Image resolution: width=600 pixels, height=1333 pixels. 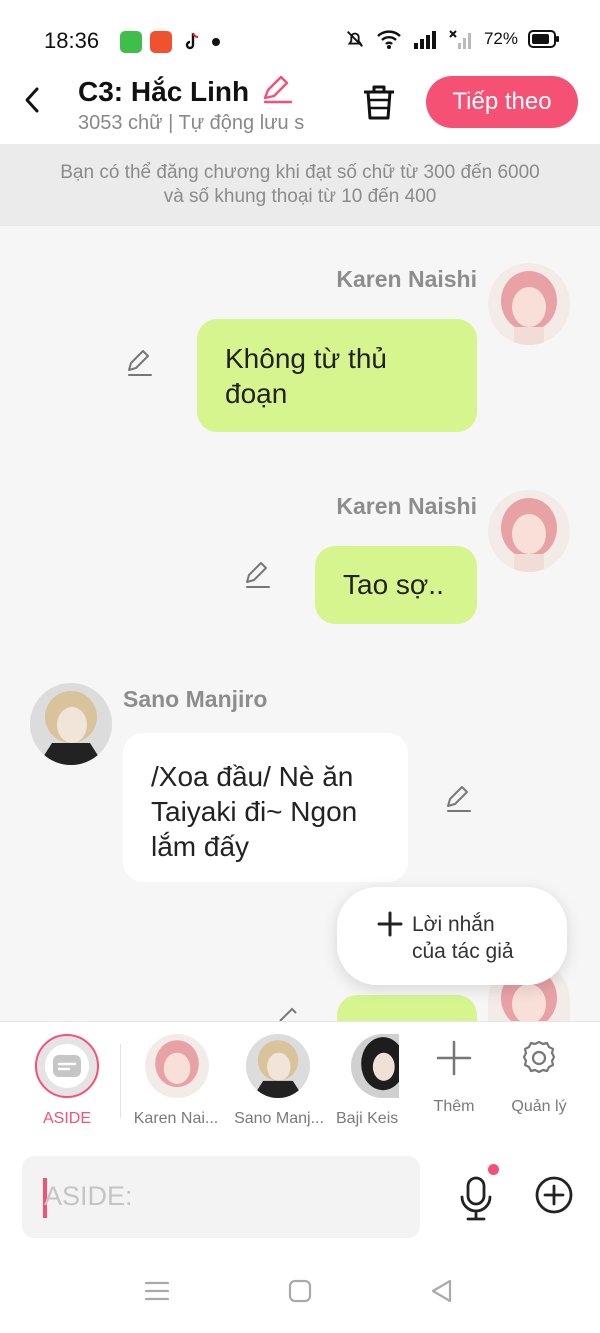 I want to click on author-note-line2: của tác giả, so click(x=463, y=951).